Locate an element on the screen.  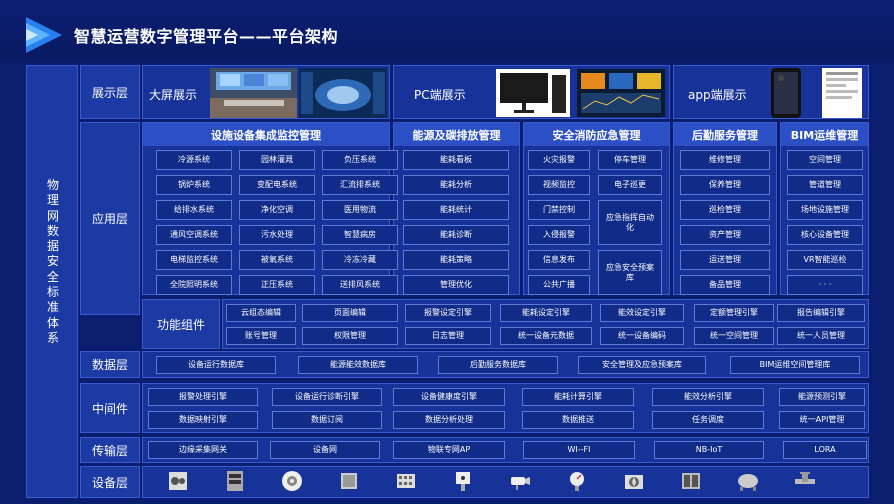
standards-sidebar: 物理网数据安全标准体系 is located at coordinates (52, 281).